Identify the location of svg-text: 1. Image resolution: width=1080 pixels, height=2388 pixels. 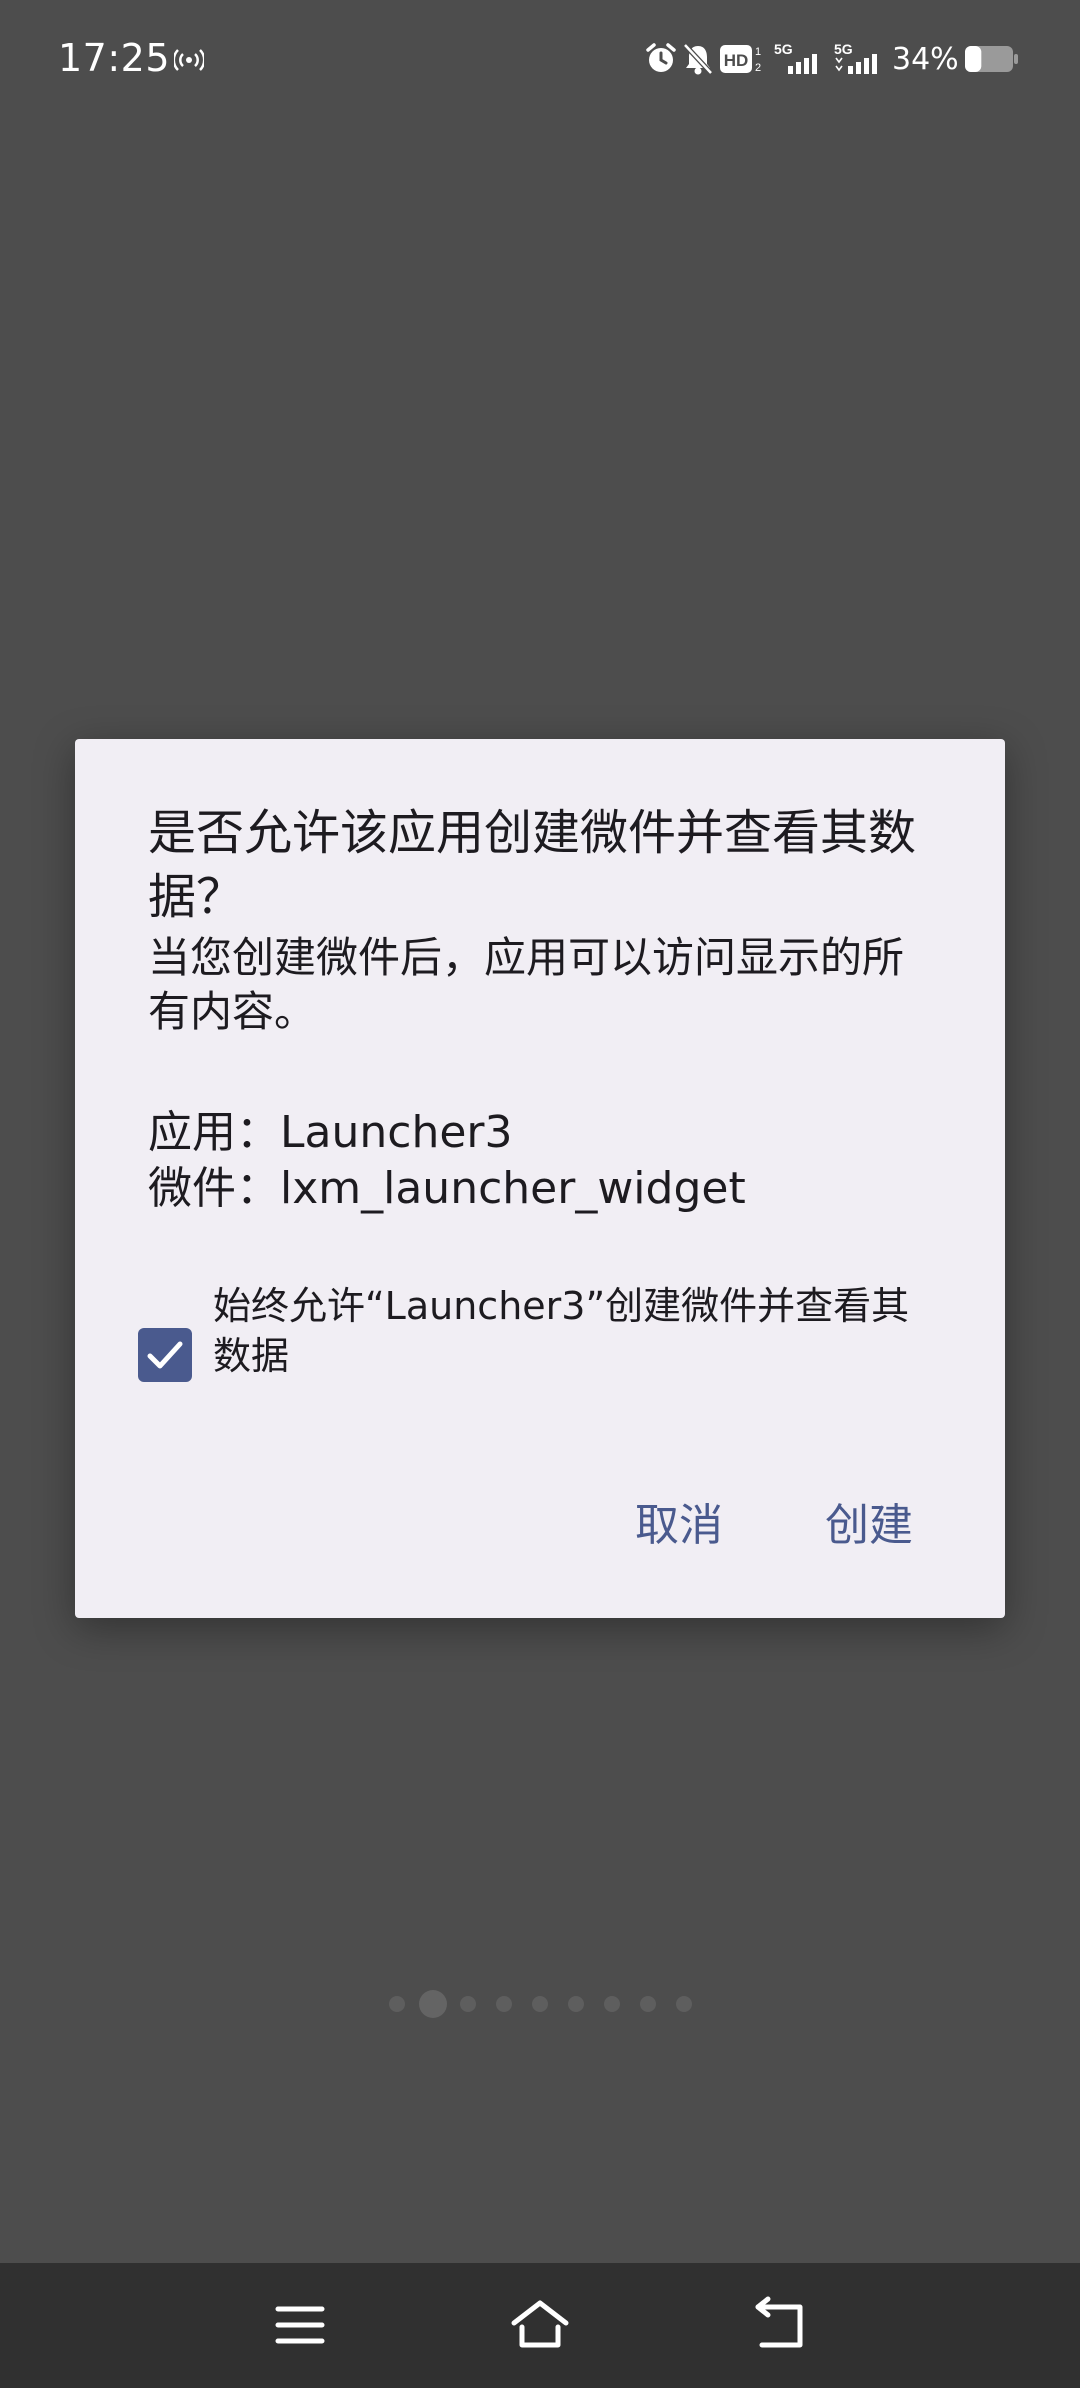
(758, 52).